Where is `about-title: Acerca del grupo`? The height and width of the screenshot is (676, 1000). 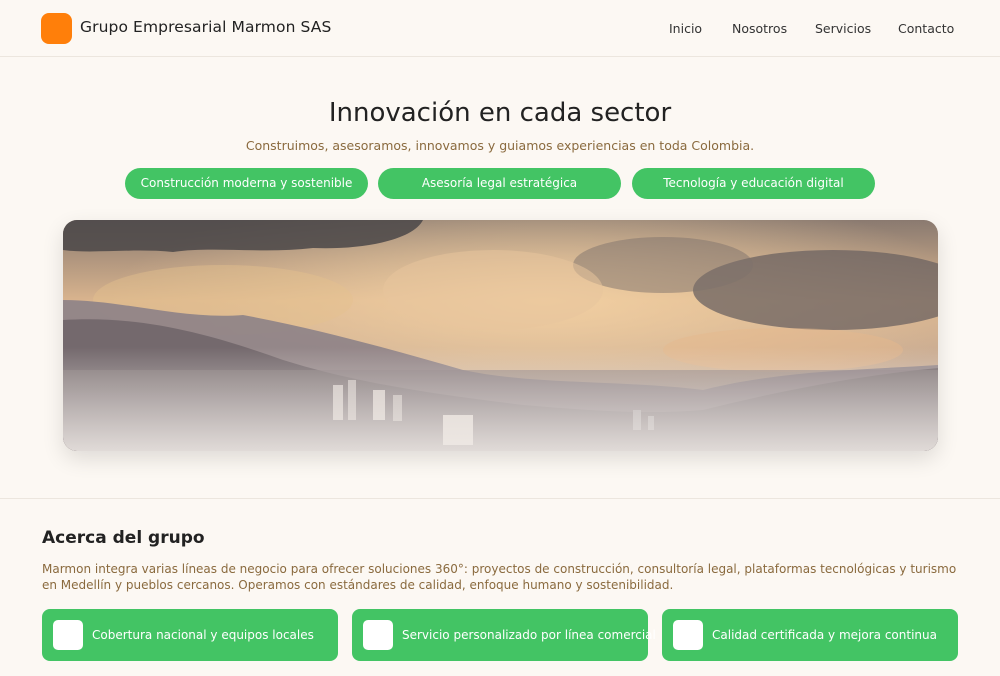
about-title: Acerca del grupo is located at coordinates (123, 538).